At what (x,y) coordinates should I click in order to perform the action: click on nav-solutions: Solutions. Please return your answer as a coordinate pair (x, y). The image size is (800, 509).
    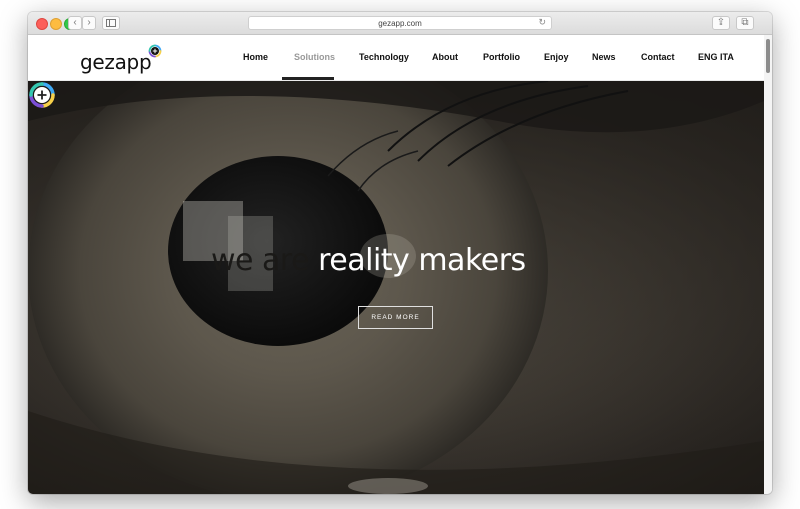
    Looking at the image, I should click on (314, 57).